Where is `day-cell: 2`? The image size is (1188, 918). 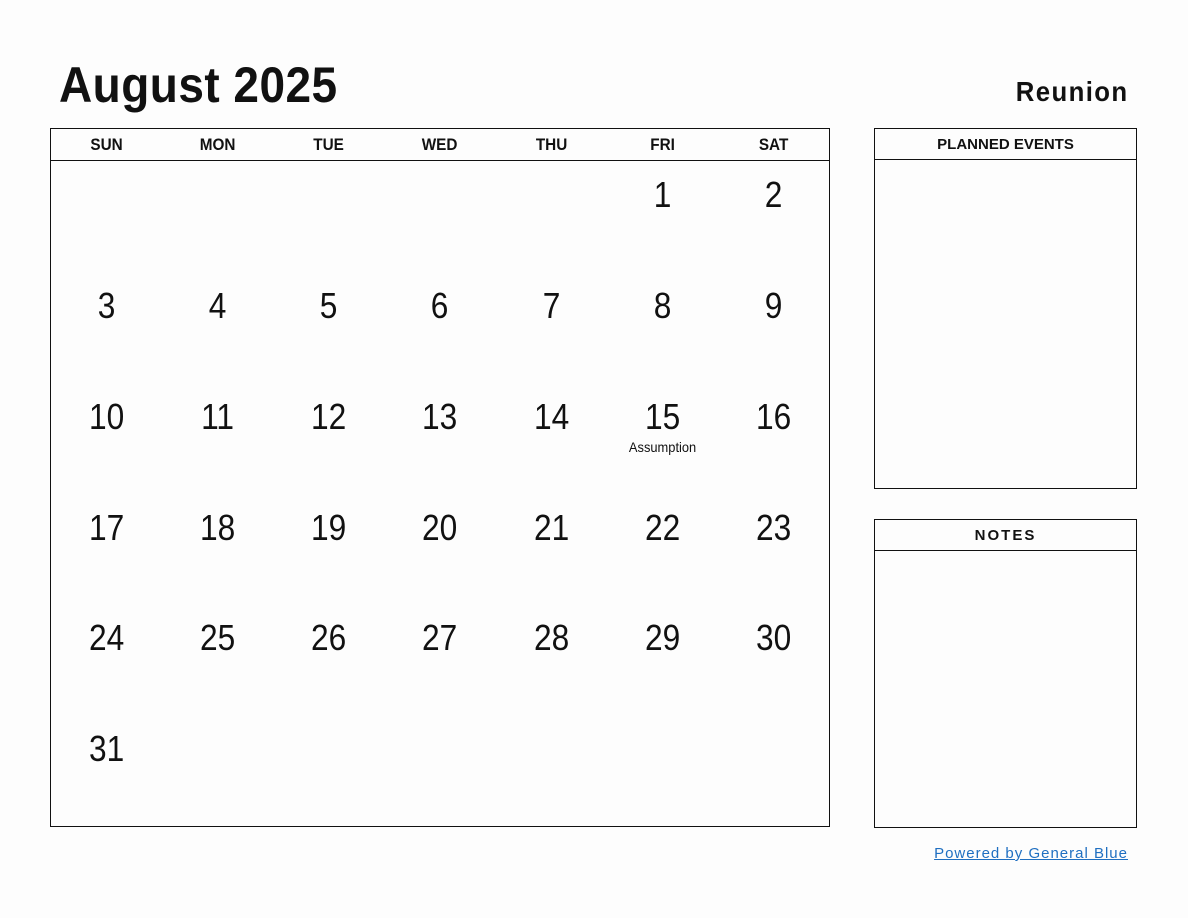
day-cell: 2 is located at coordinates (773, 216).